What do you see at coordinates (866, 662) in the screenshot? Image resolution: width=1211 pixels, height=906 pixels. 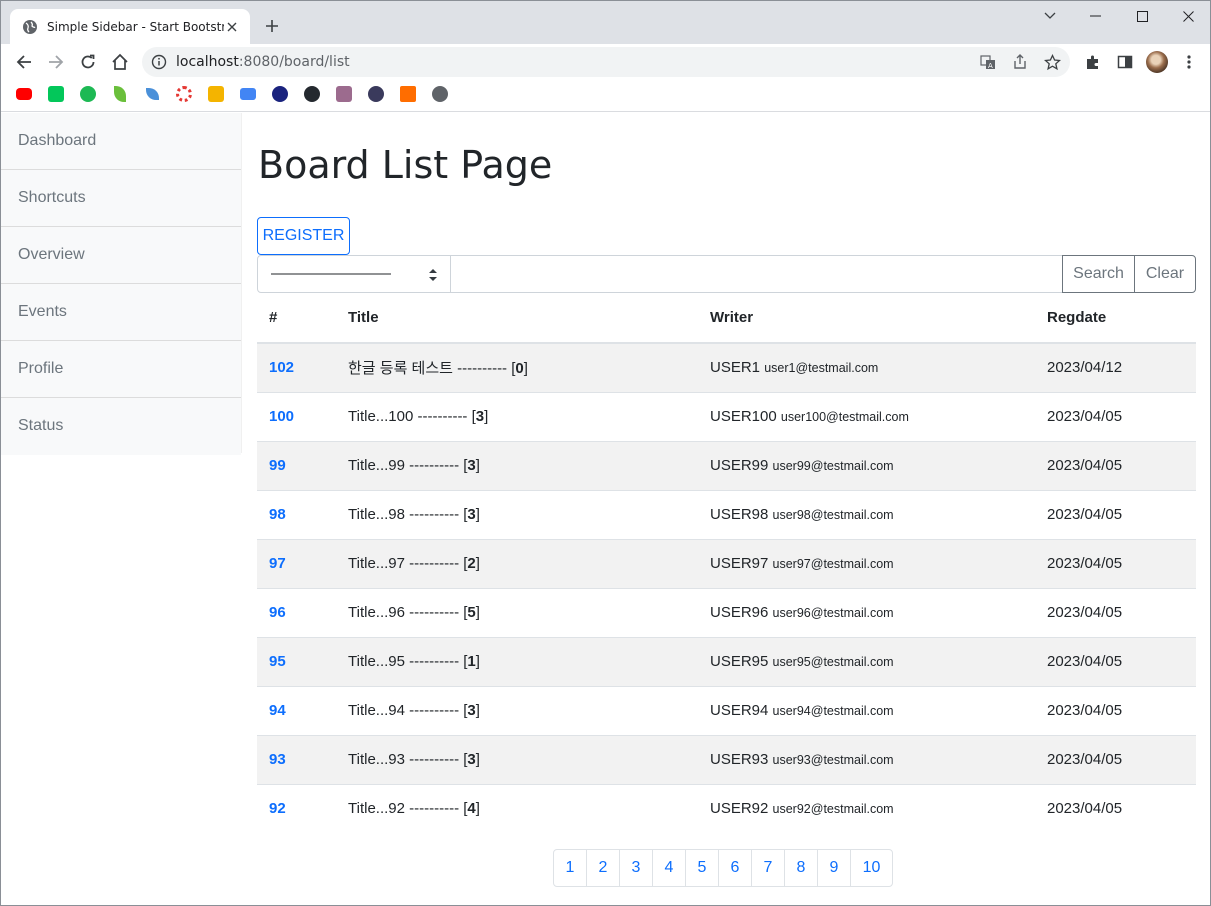 I see `row-writer: USER95 user95@testmail.com` at bounding box center [866, 662].